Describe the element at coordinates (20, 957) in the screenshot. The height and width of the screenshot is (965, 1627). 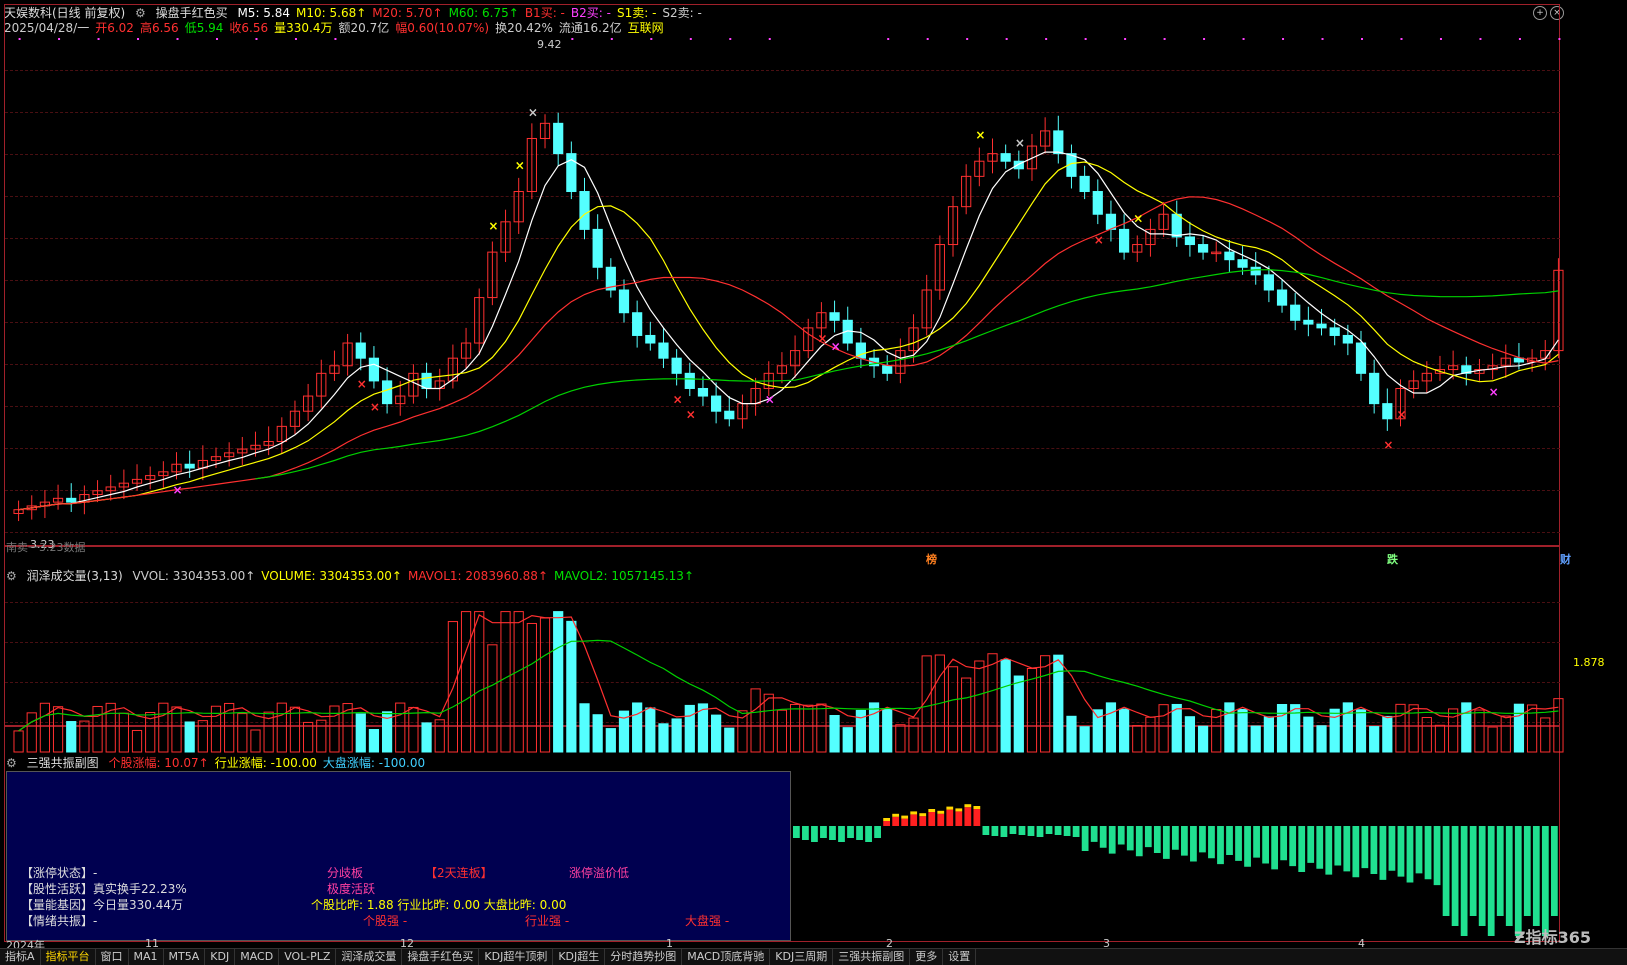
I see `tab-item: 指标A` at that location.